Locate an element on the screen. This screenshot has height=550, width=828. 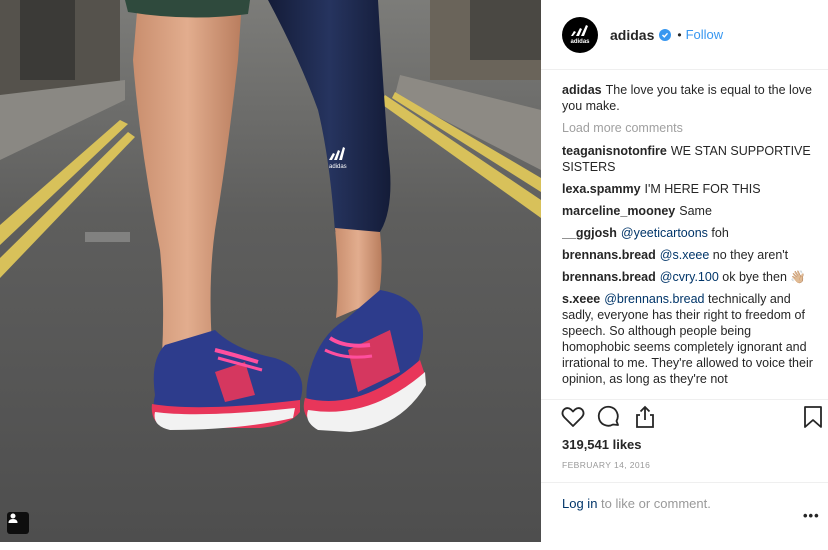
comment-username: __ggjosh is located at coordinates (589, 233).